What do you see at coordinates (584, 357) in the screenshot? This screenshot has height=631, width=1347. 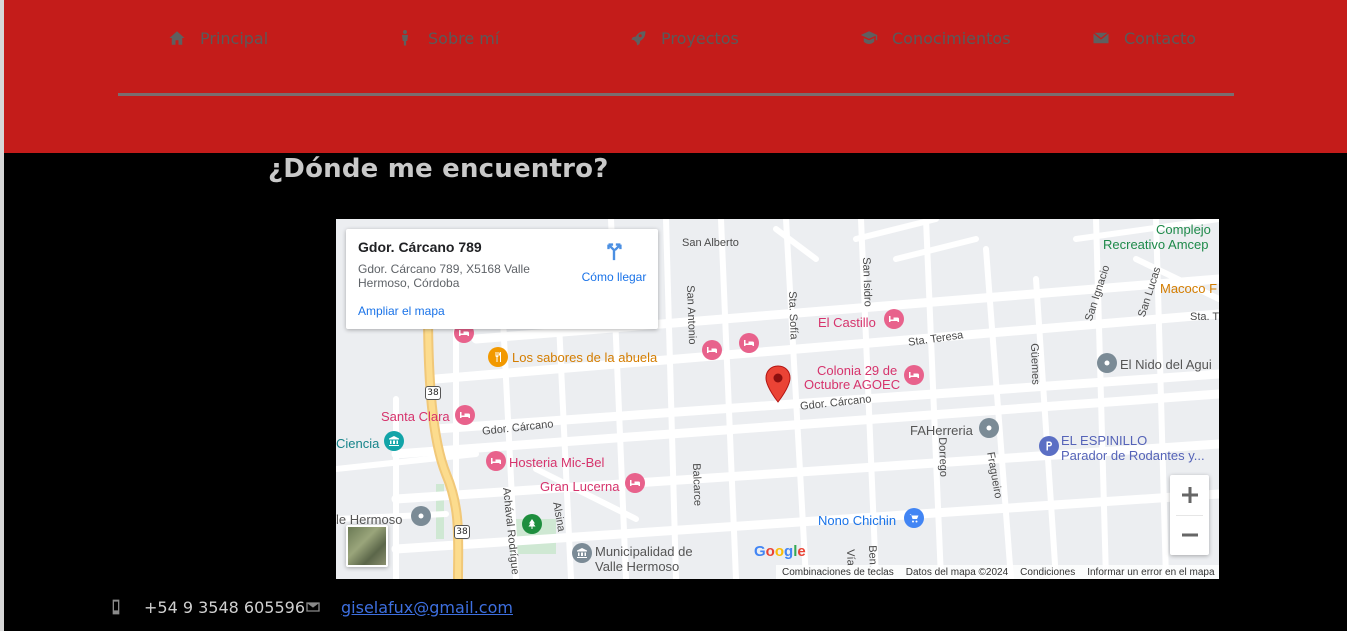 I see `poi-label: Los sabores de la abuela` at bounding box center [584, 357].